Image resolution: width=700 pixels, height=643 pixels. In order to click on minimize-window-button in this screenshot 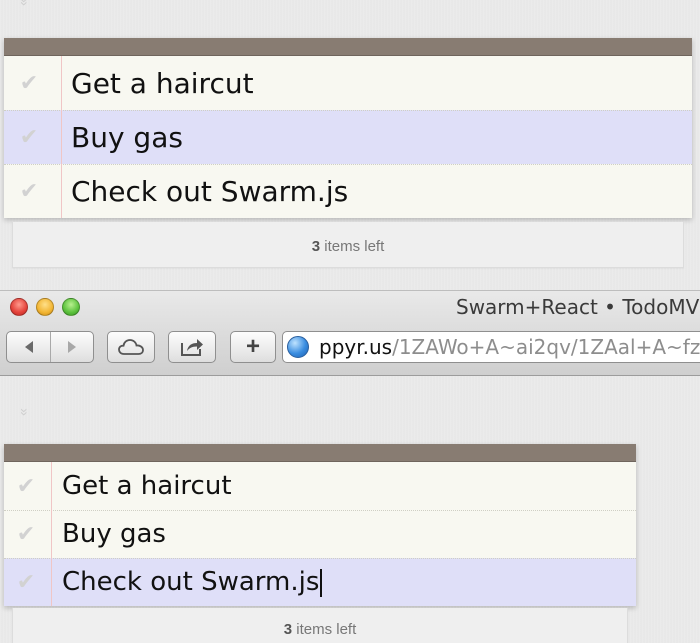, I will do `click(45, 307)`.